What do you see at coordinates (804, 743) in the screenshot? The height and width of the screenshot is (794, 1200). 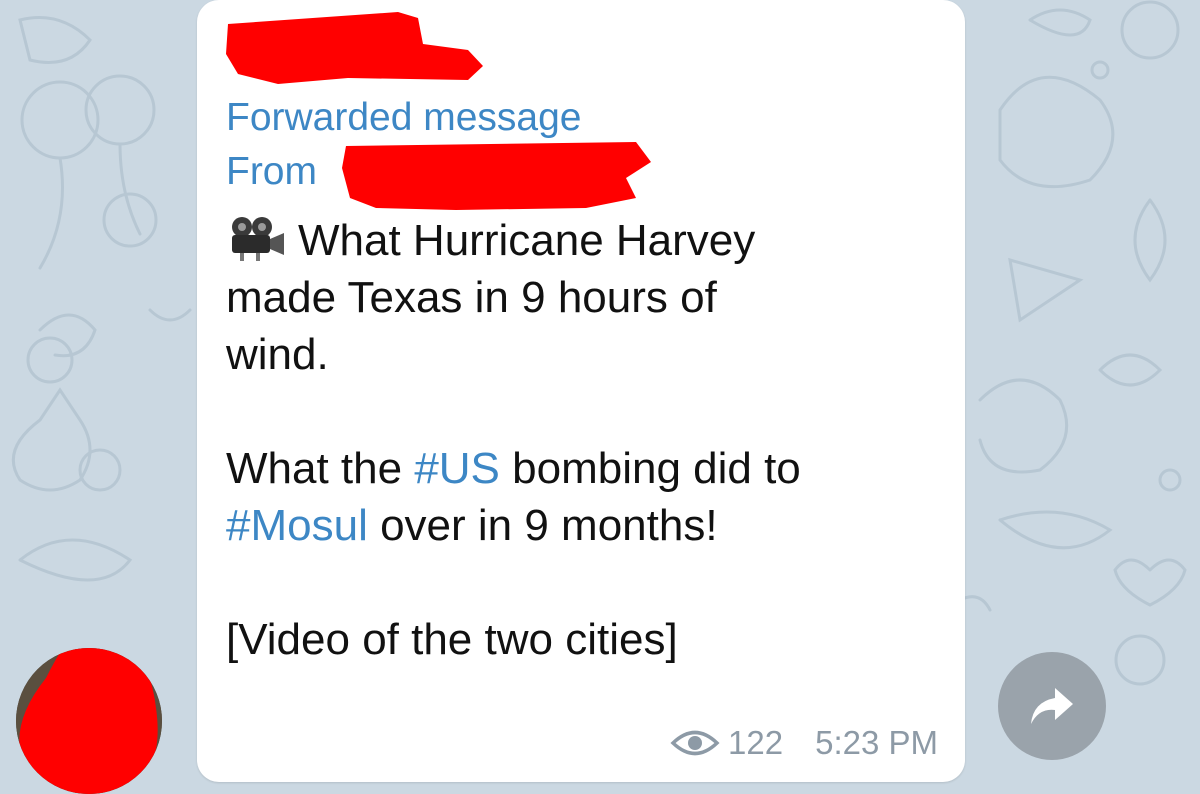 I see `message-meta: 122 5:23 PM` at bounding box center [804, 743].